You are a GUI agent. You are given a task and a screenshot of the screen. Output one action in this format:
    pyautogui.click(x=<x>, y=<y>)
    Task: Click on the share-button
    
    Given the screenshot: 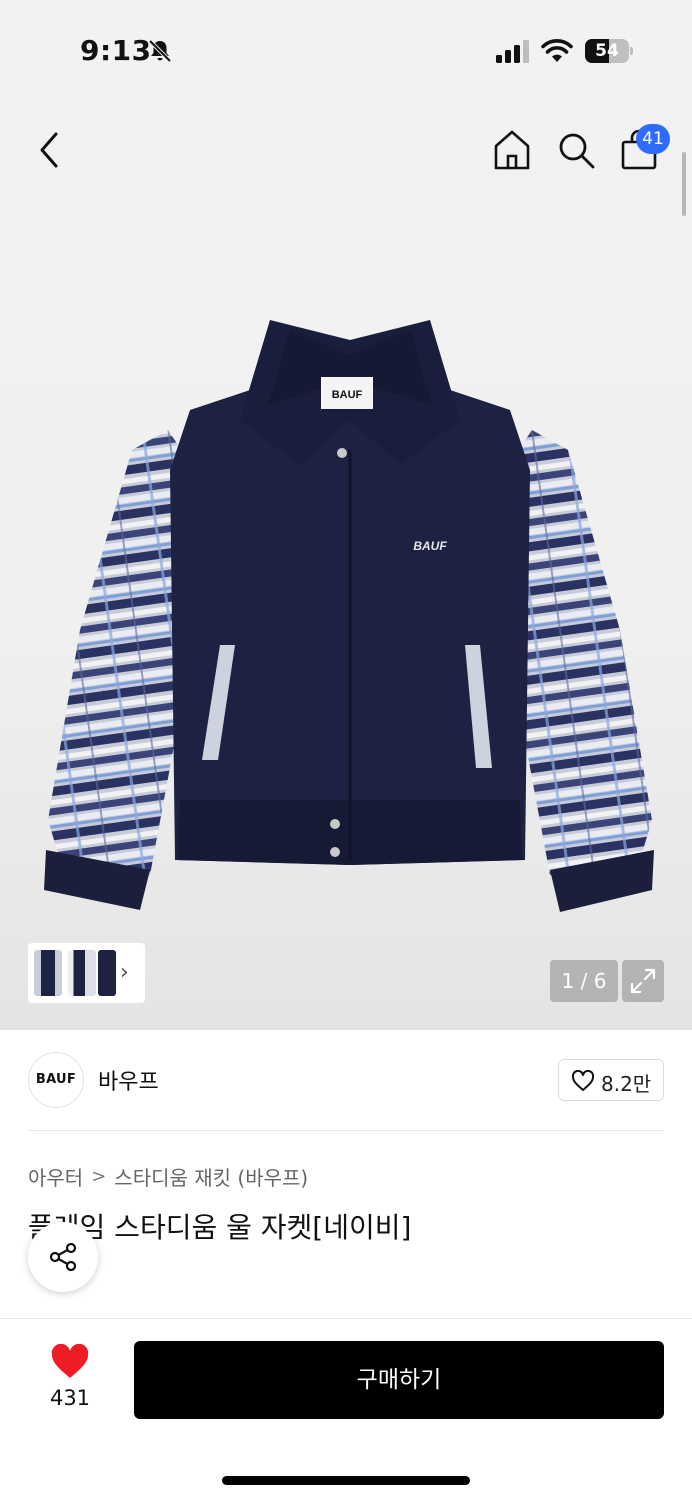 What is the action you would take?
    pyautogui.click(x=63, y=1257)
    